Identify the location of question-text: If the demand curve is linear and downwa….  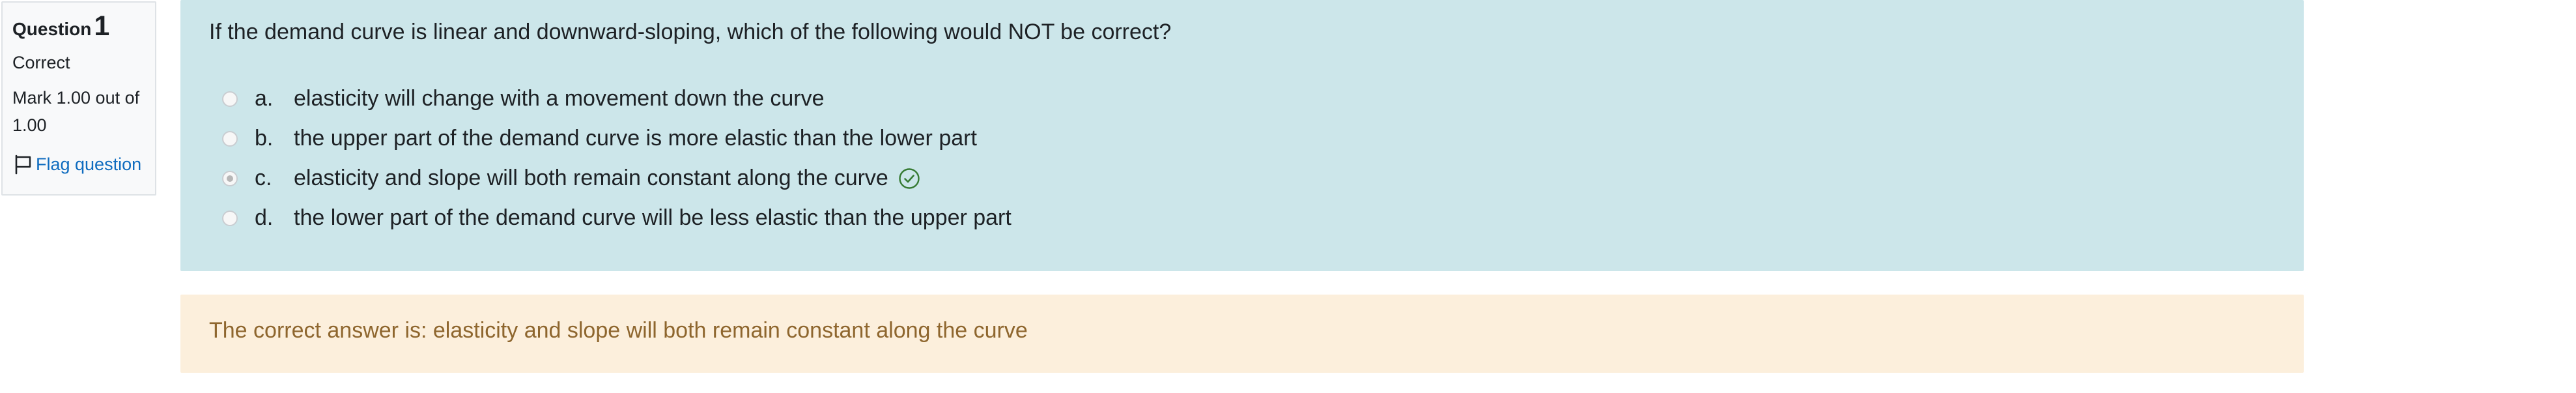
(690, 32).